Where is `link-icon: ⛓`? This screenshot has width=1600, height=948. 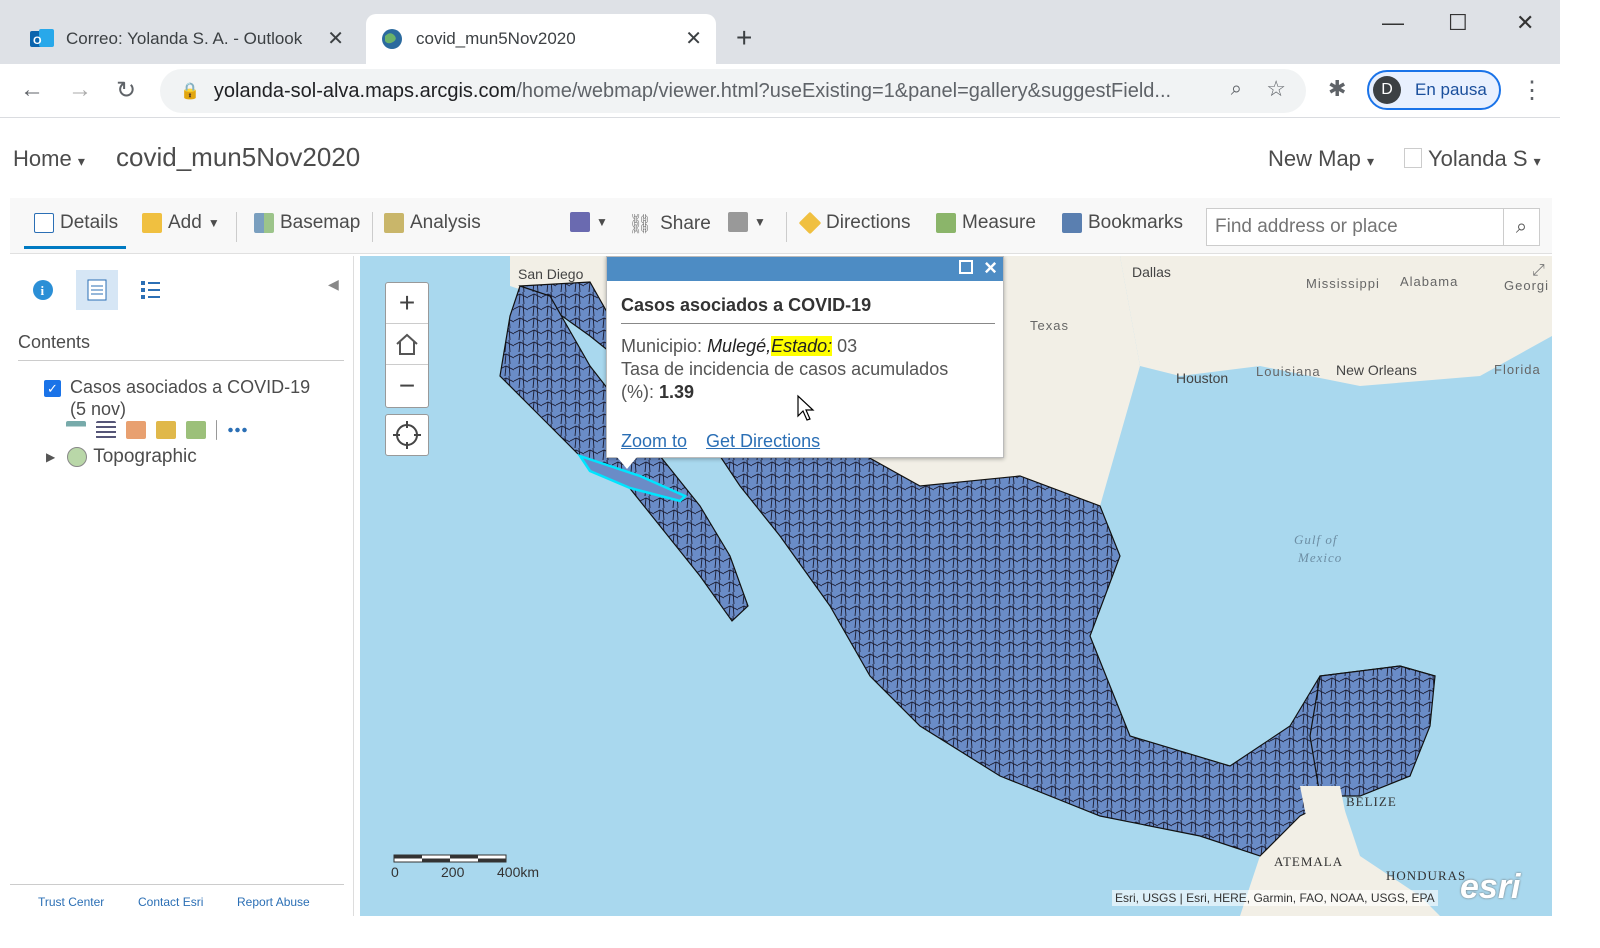
link-icon: ⛓ is located at coordinates (640, 224).